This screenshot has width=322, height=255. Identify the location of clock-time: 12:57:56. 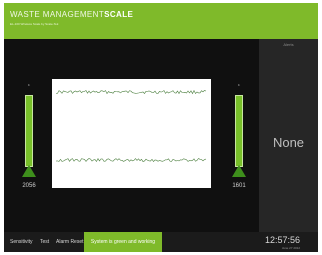
(282, 240).